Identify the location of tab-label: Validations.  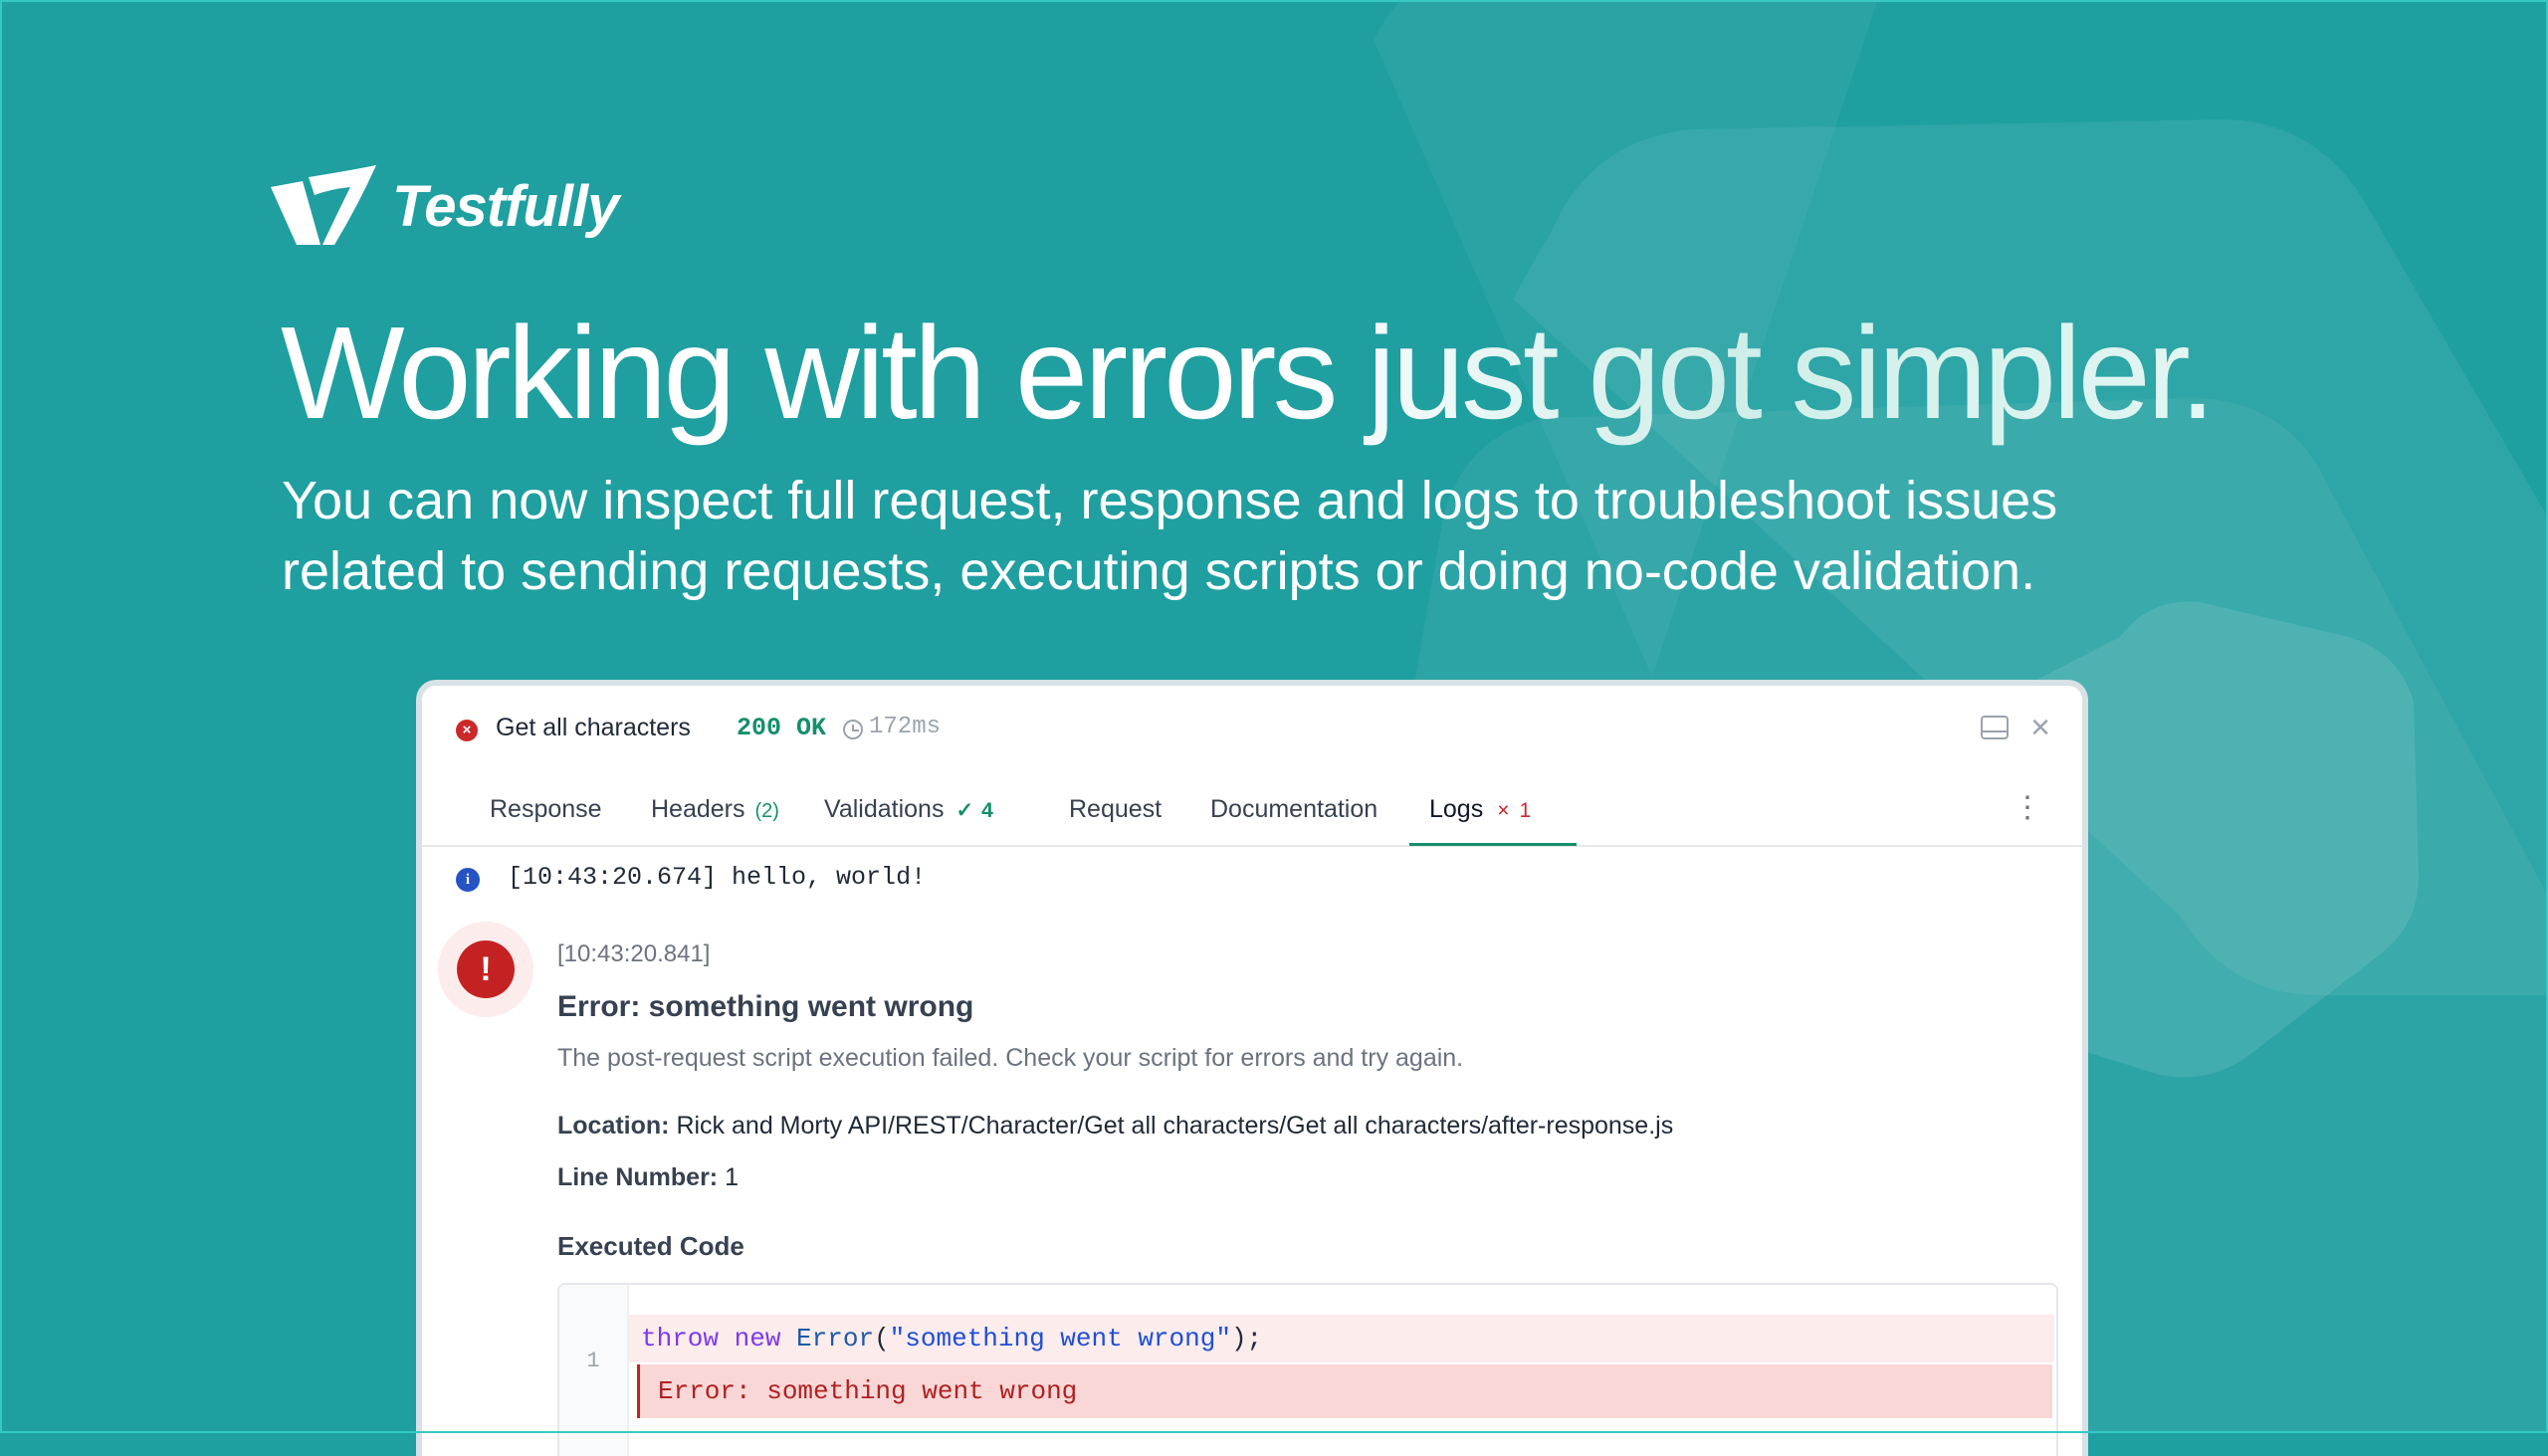
(884, 809).